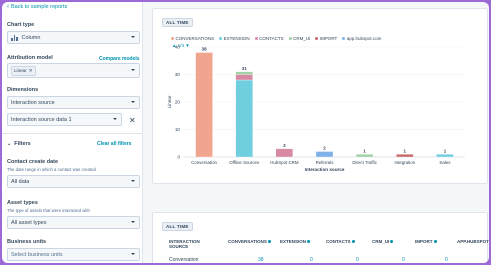 The image size is (491, 265). What do you see at coordinates (284, 162) in the screenshot?
I see `x-tick-label: HubSpot CRM` at bounding box center [284, 162].